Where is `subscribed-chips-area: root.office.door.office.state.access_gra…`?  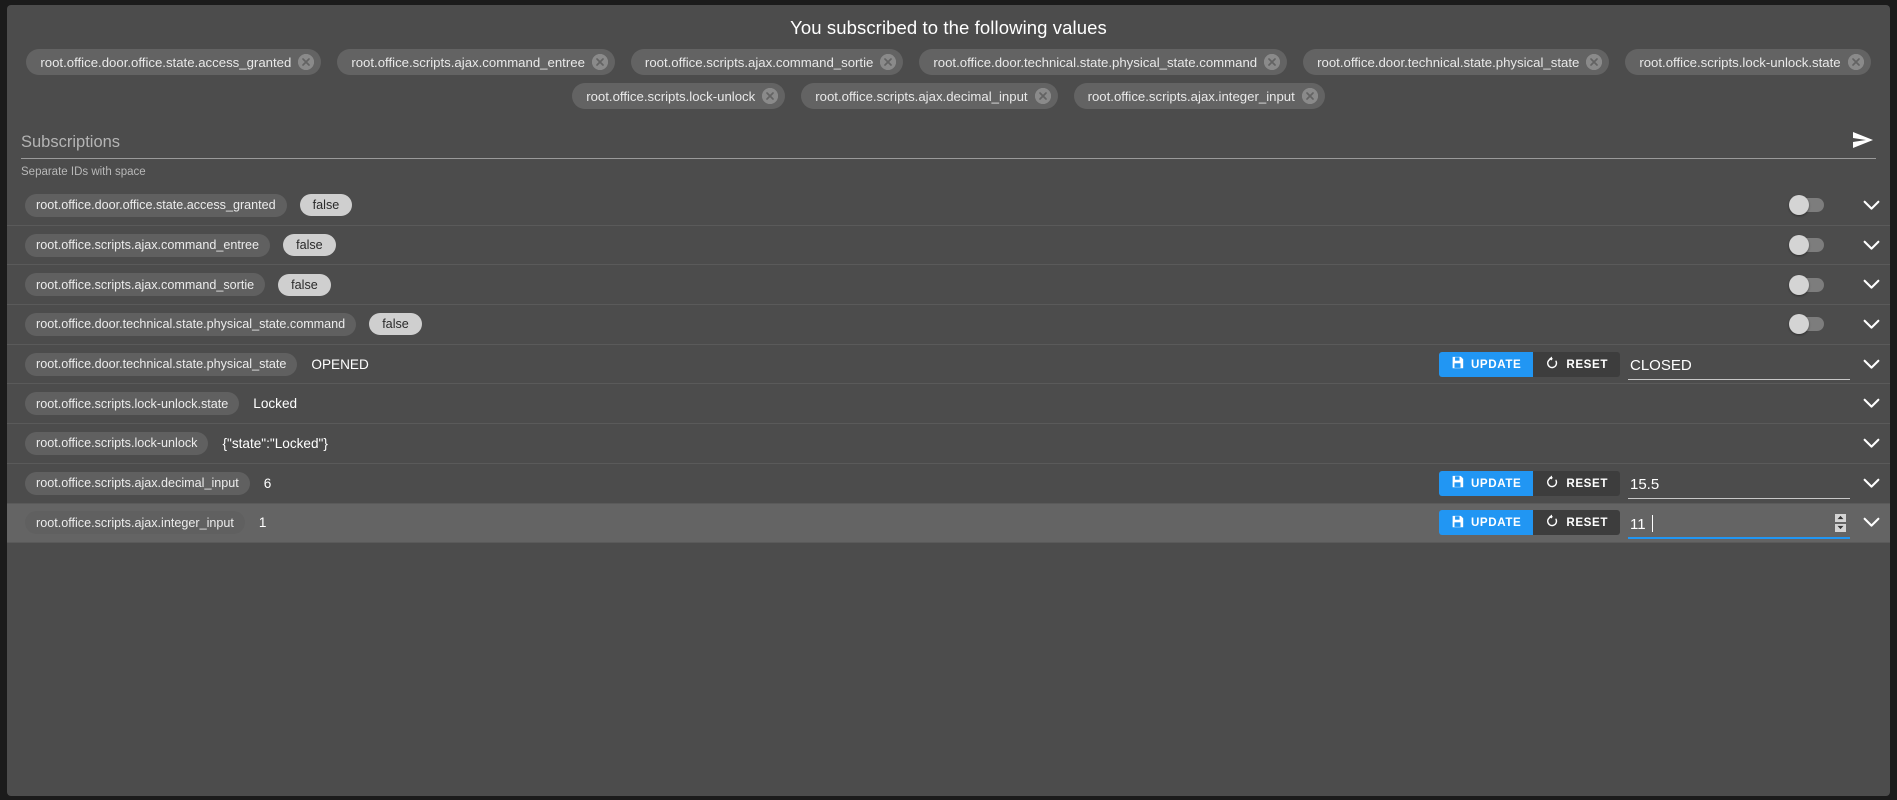 subscribed-chips-area: root.office.door.office.state.access_gra… is located at coordinates (948, 74).